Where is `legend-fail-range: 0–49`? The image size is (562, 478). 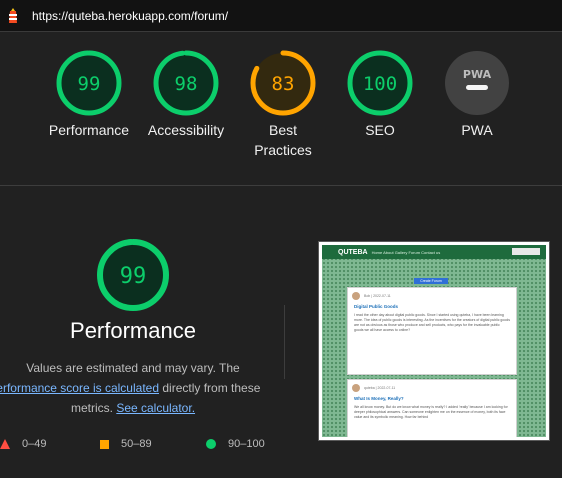
legend-fail-range: 0–49 is located at coordinates (34, 444).